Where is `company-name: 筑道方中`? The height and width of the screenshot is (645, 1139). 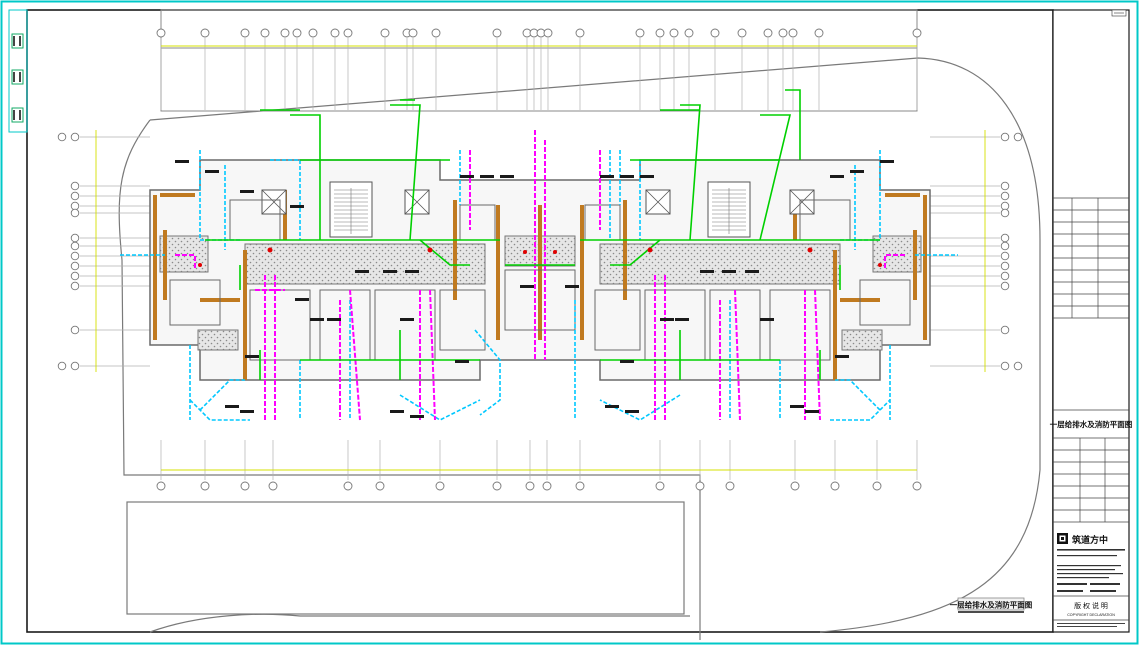 company-name: 筑道方中 is located at coordinates (1090, 539).